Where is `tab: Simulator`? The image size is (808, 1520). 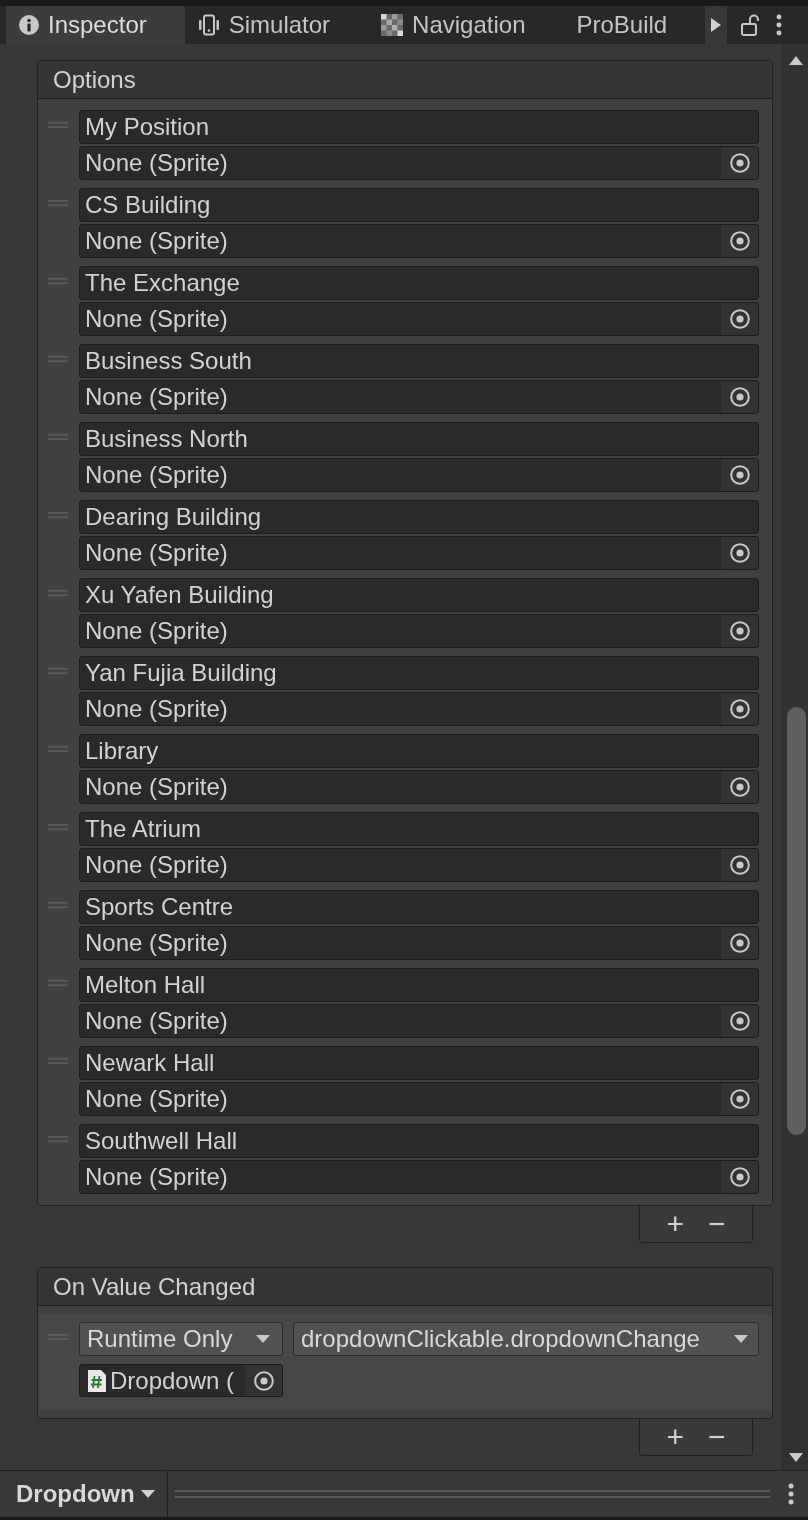 tab: Simulator is located at coordinates (276, 25).